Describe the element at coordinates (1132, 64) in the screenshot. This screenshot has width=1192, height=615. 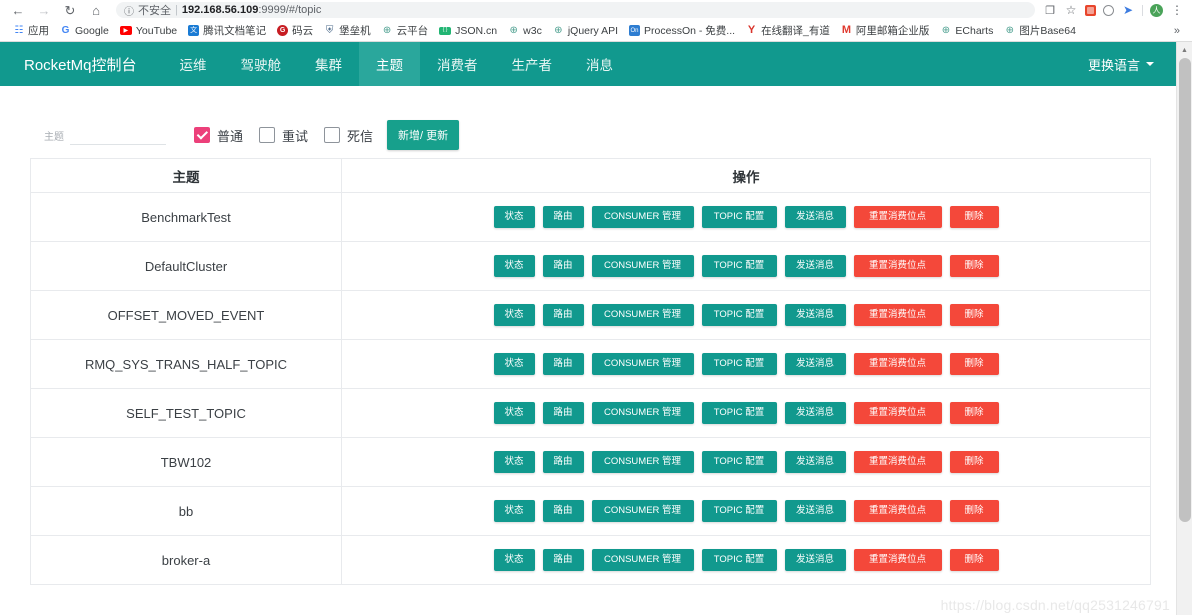
I see `language-switcher: 更换语言` at that location.